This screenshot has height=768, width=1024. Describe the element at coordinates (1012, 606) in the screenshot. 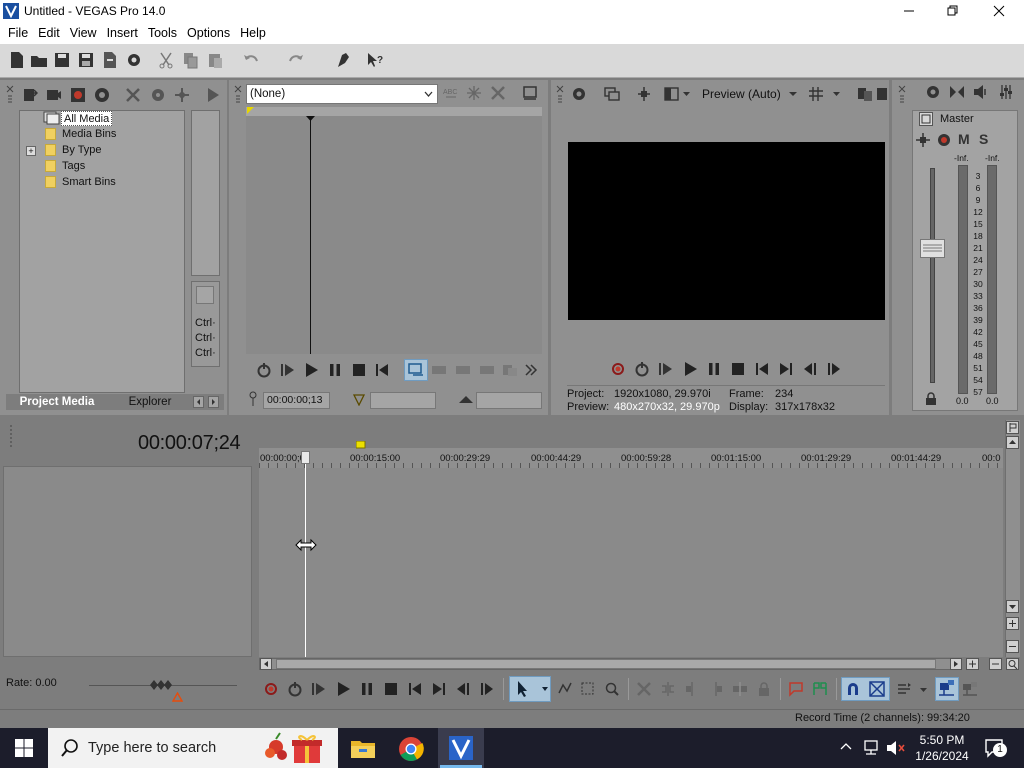

I see `scroll-down-icon` at that location.